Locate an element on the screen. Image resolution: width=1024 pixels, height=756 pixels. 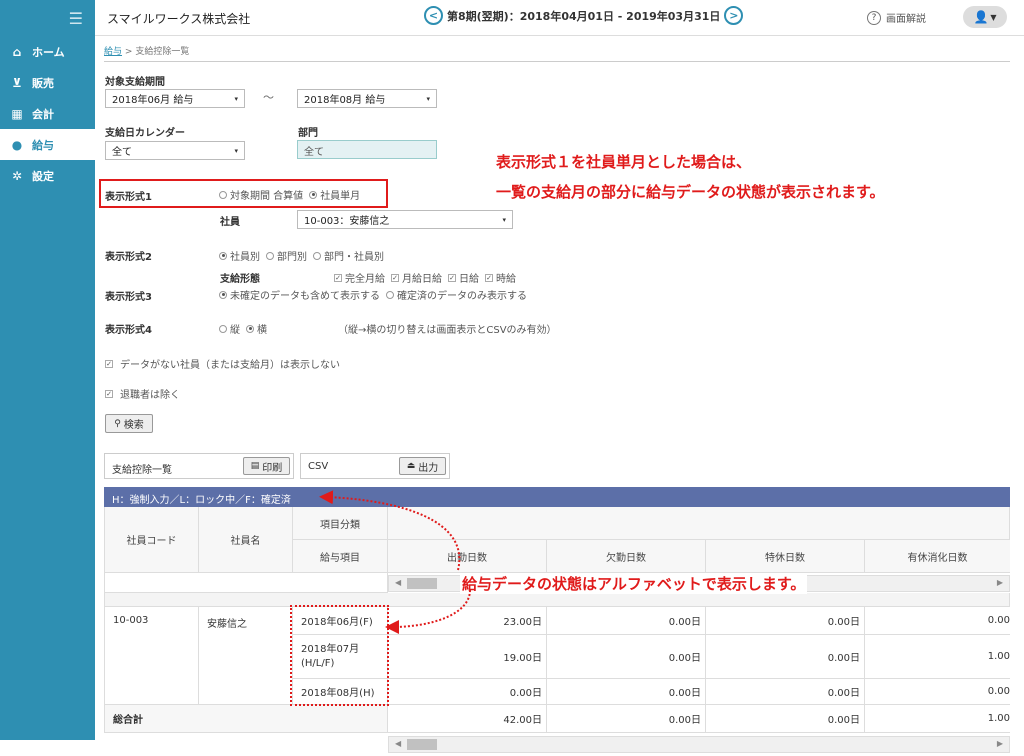
arrow-to-legend is located at coordinates (390, 530).